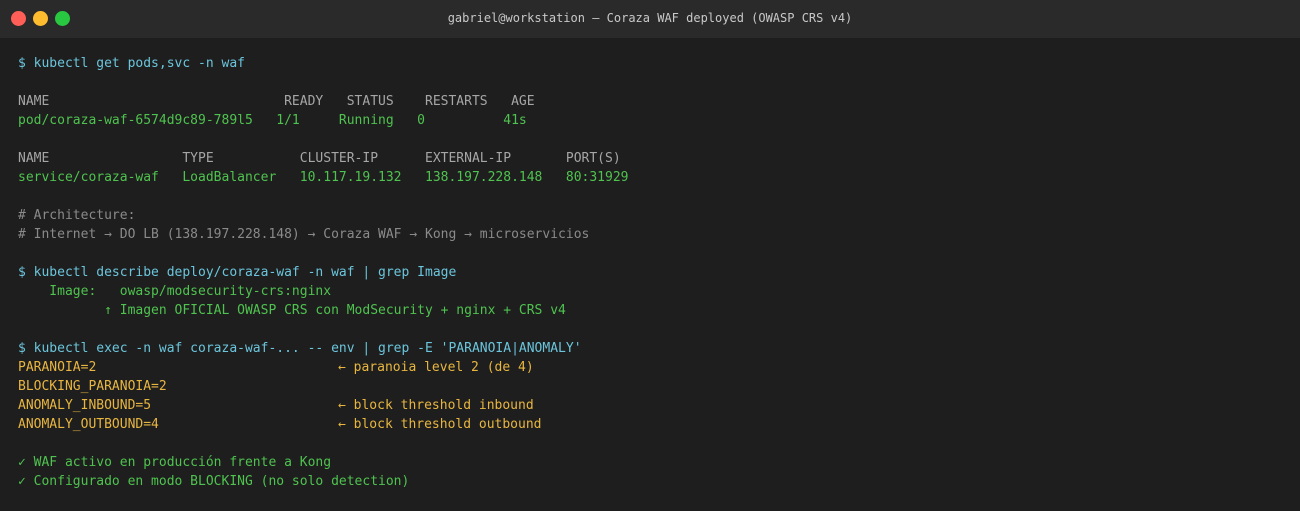  Describe the element at coordinates (436, 367) in the screenshot. I see `env-note: ← paranoia level 2 (de 4)` at that location.